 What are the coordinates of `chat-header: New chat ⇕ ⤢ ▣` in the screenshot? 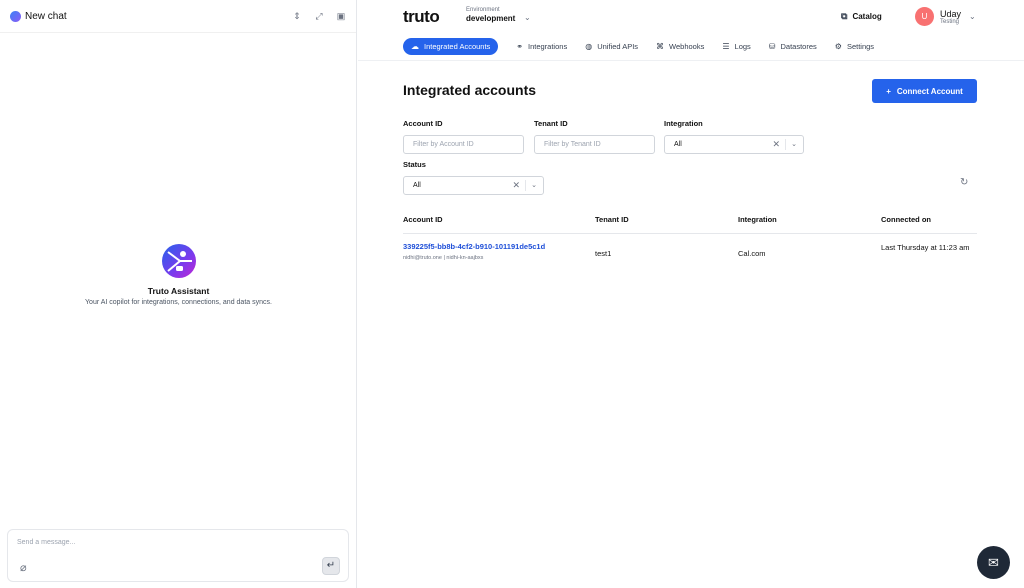 It's located at (178, 16).